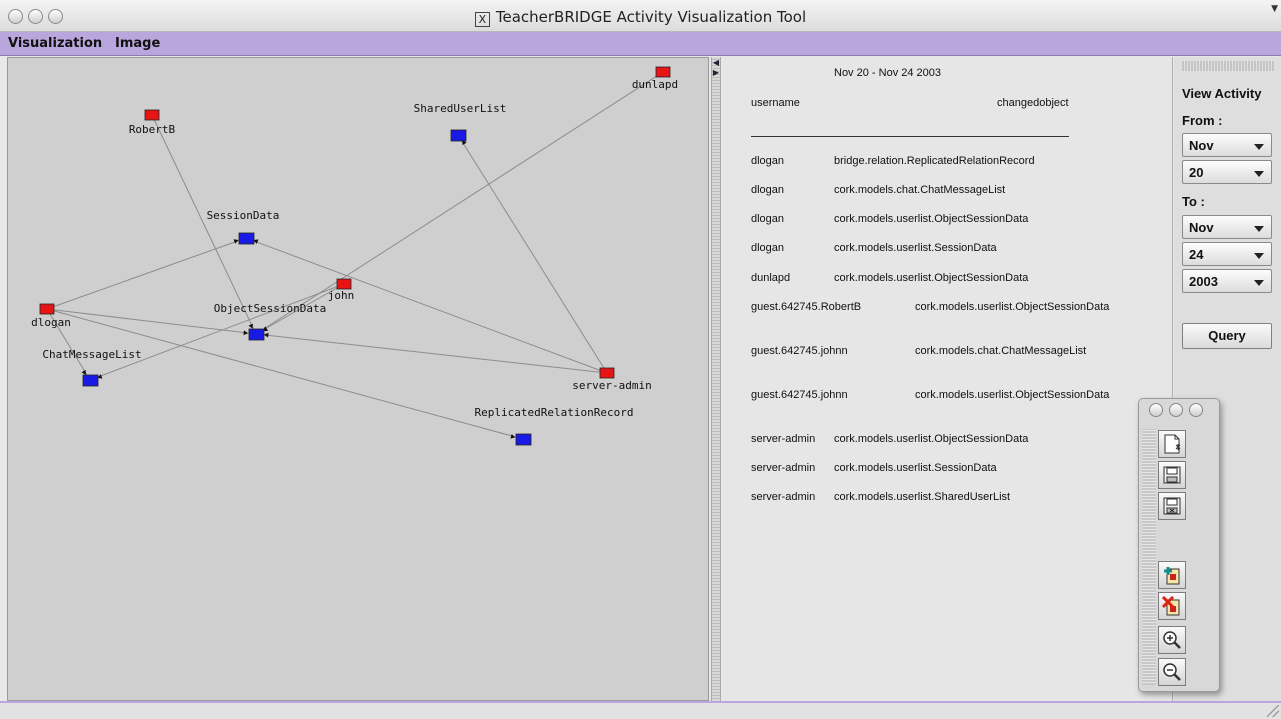 Image resolution: width=1281 pixels, height=719 pixels. I want to click on date-range: Nov 20 - Nov 24 2003, so click(888, 73).